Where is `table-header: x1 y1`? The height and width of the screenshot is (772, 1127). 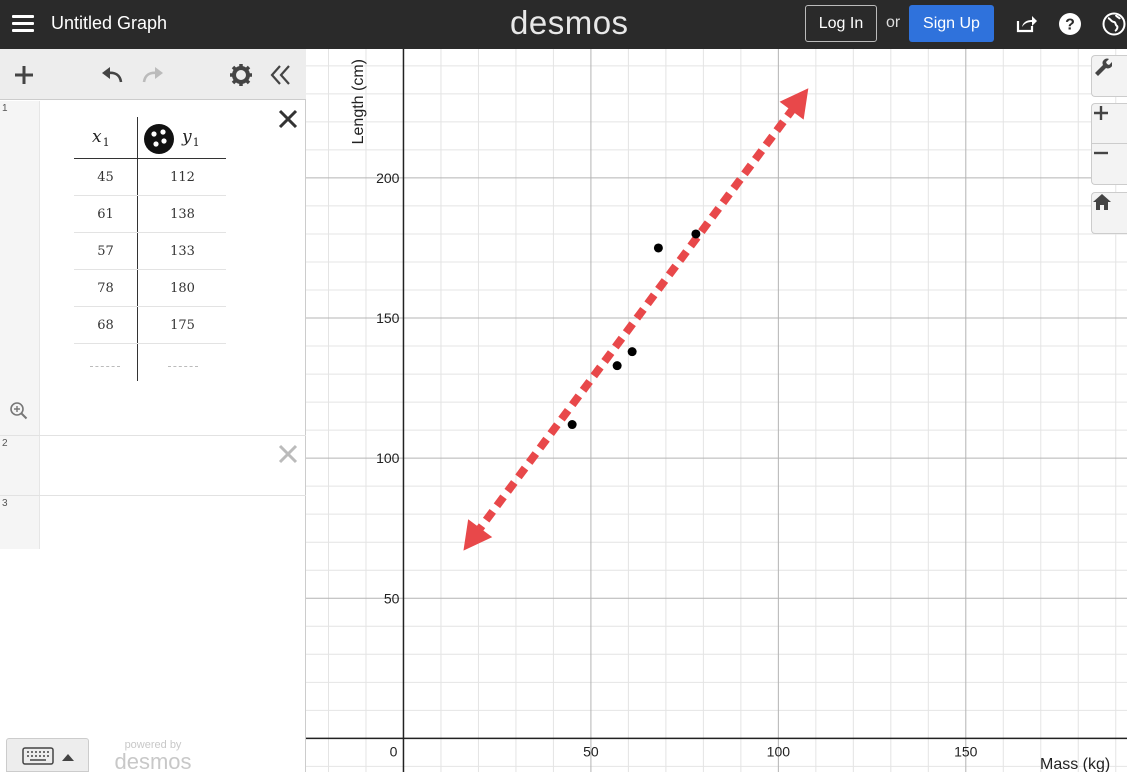 table-header: x1 y1 is located at coordinates (150, 138).